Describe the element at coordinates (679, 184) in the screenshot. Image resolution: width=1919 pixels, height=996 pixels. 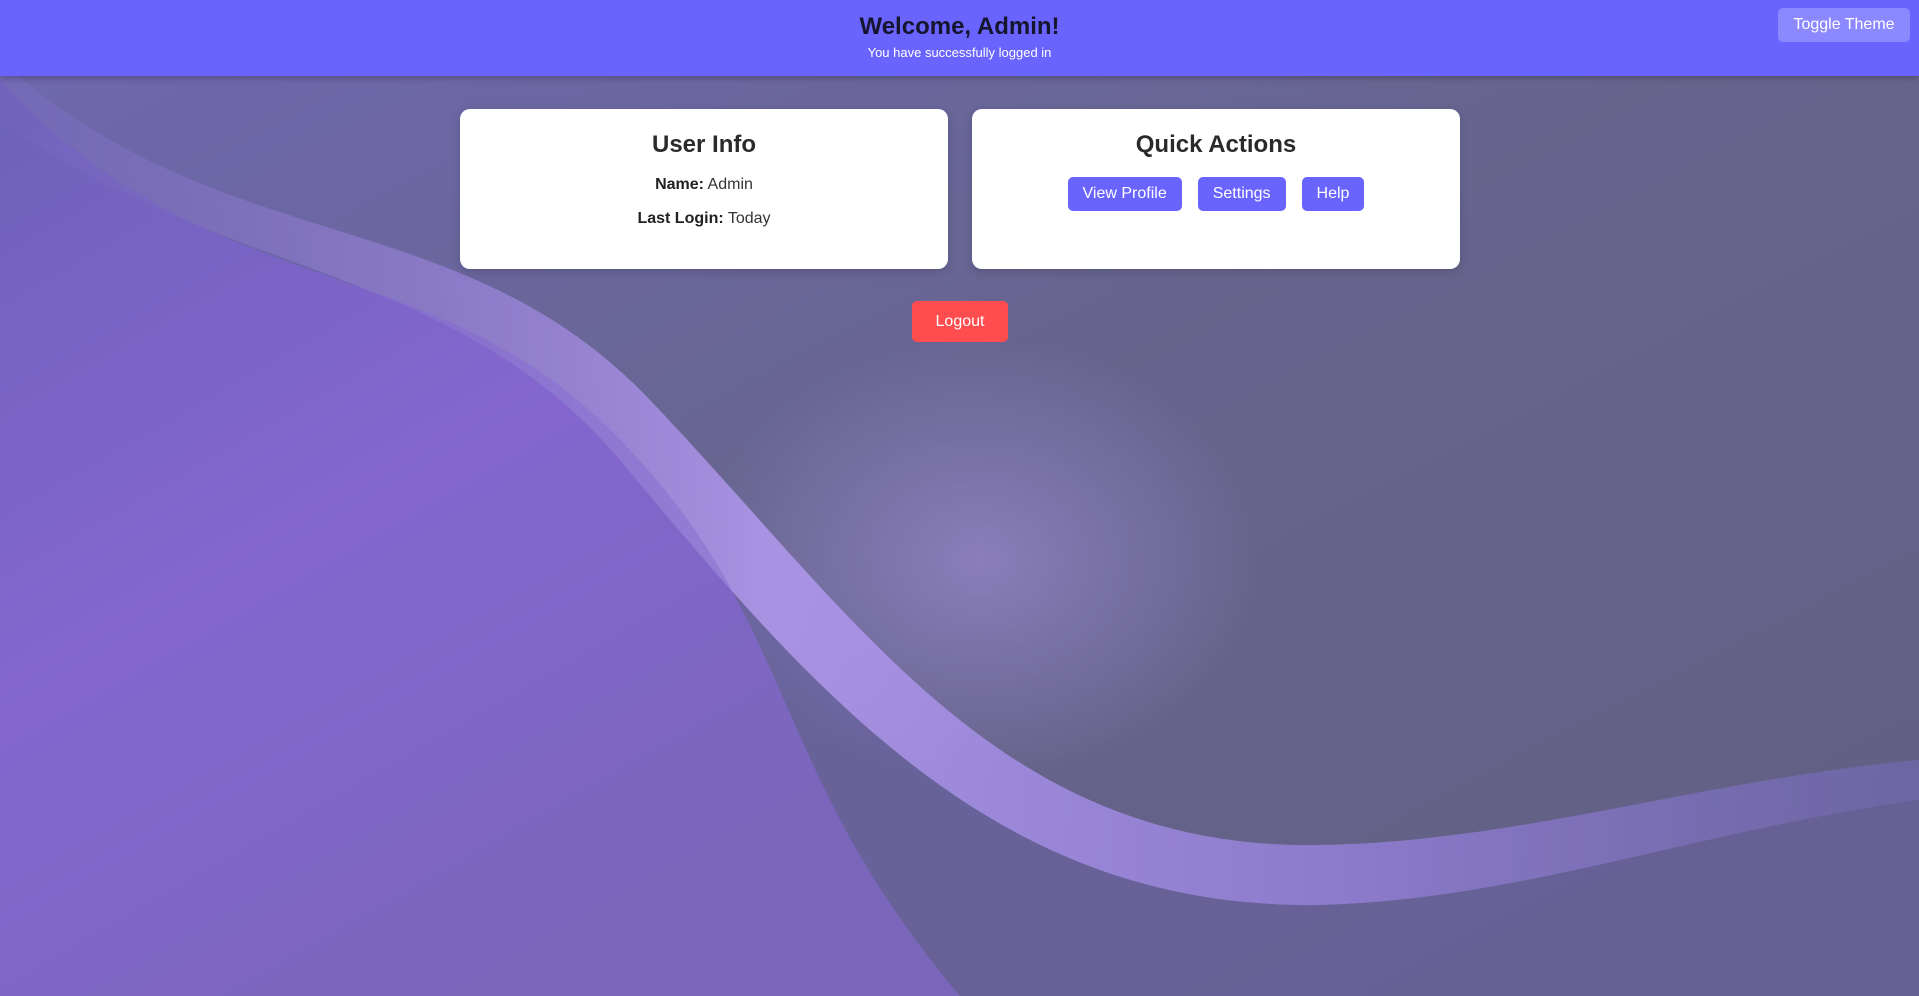
I see `name-label: Name:` at that location.